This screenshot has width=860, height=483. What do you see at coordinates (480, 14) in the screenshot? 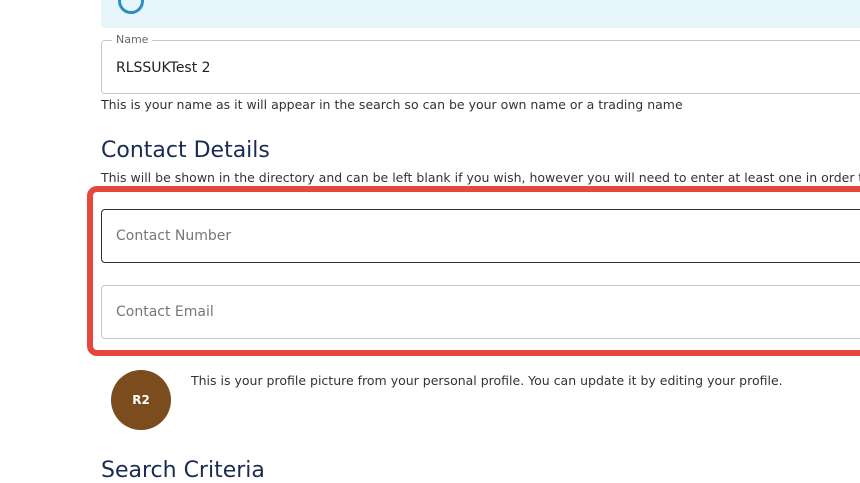
I see `info-banner` at bounding box center [480, 14].